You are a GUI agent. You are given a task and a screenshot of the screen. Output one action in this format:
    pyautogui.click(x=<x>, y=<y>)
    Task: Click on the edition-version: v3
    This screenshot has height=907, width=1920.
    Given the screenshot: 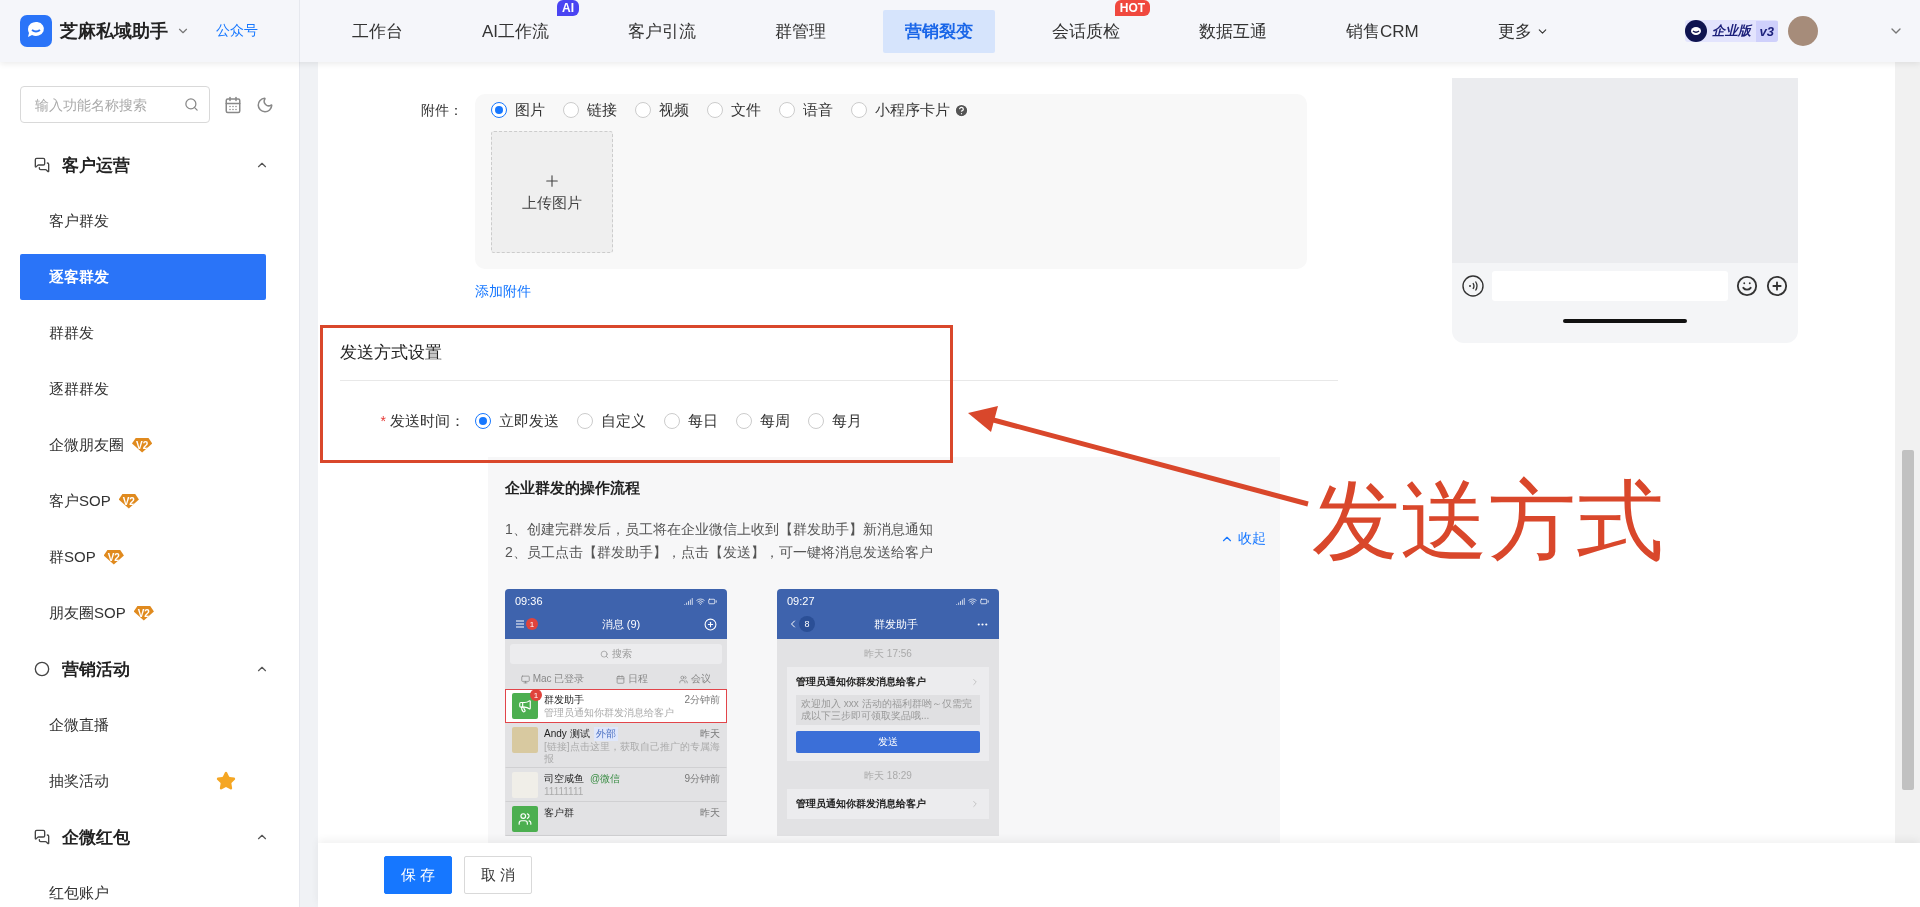 What is the action you would take?
    pyautogui.click(x=1766, y=31)
    